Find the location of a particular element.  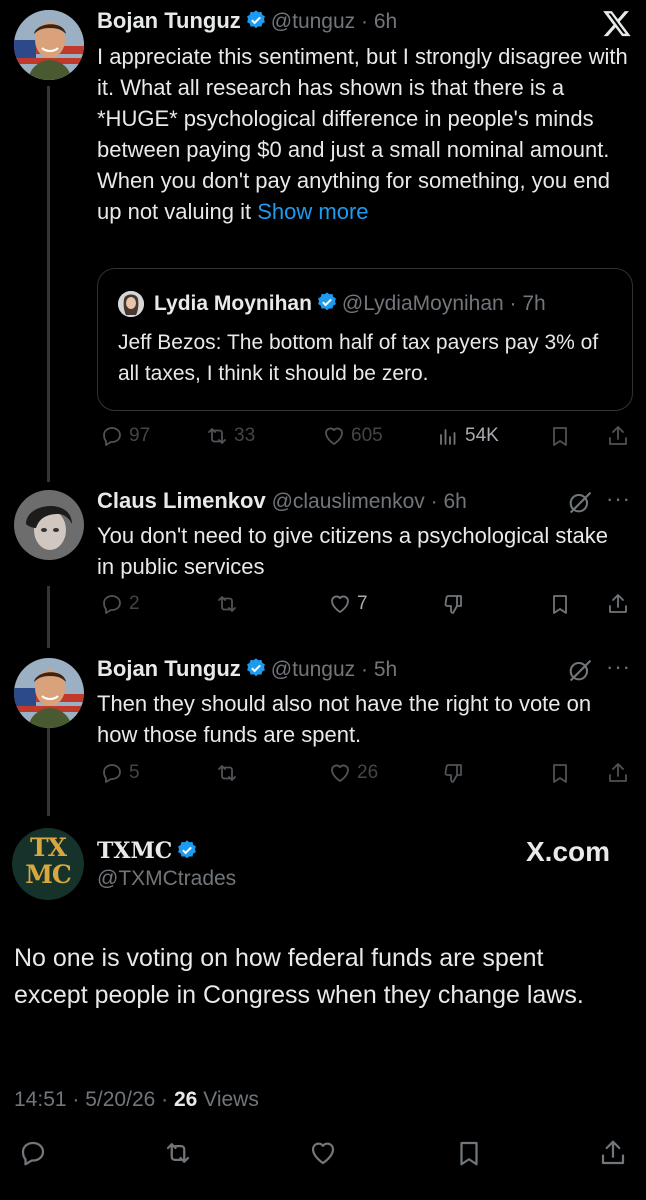

post-time: 14:51 is located at coordinates (40, 1099).